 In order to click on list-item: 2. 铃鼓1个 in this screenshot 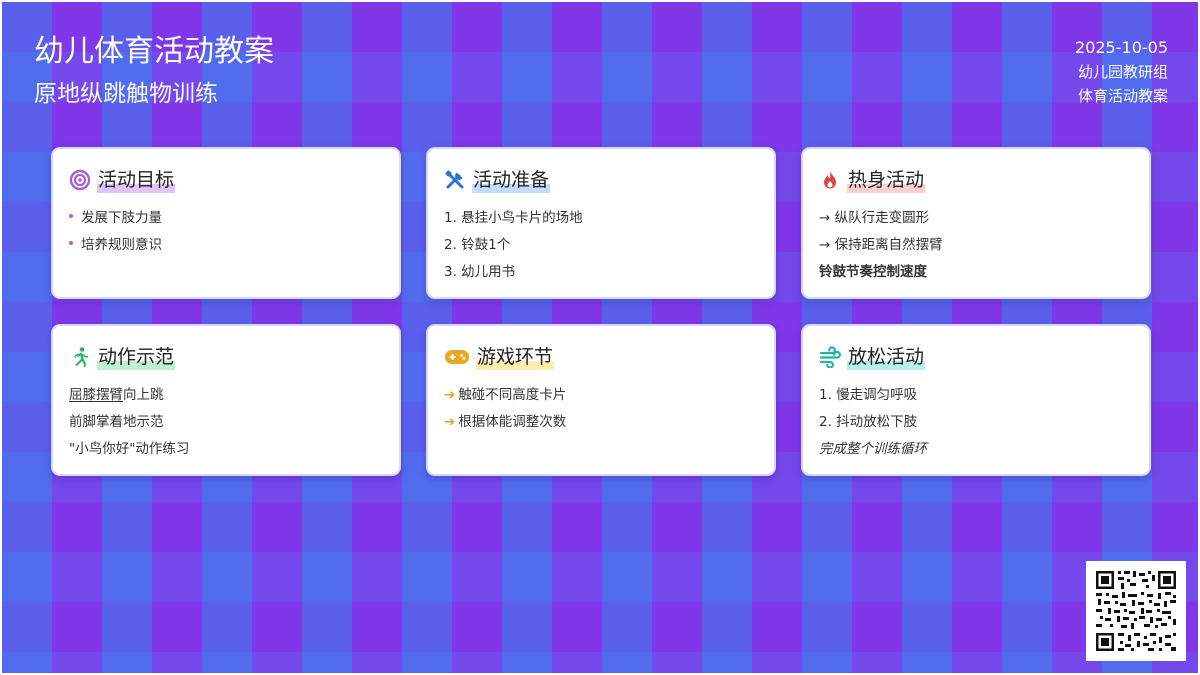, I will do `click(477, 245)`.